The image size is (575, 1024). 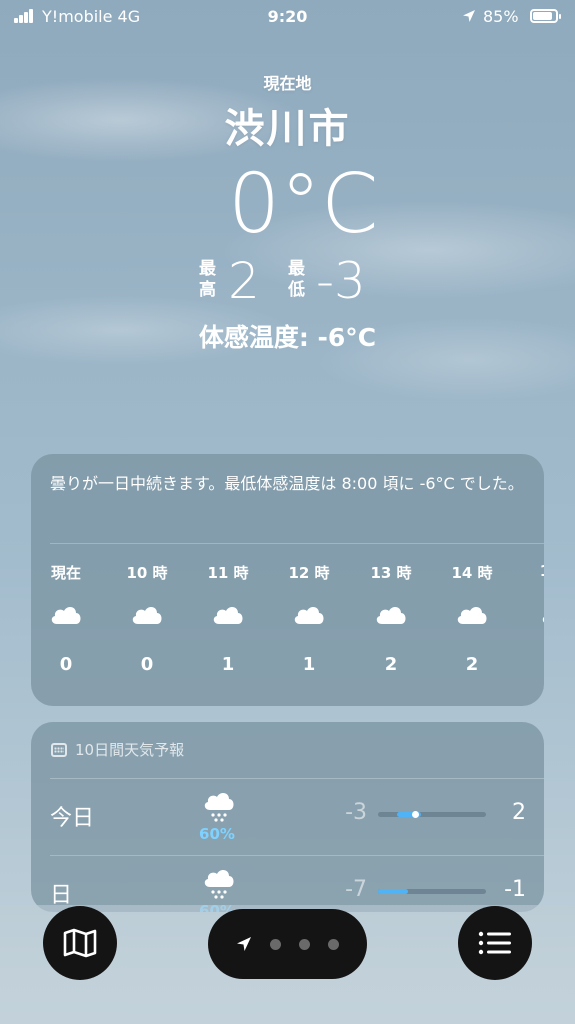 What do you see at coordinates (244, 944) in the screenshot?
I see `location-arrow-icon` at bounding box center [244, 944].